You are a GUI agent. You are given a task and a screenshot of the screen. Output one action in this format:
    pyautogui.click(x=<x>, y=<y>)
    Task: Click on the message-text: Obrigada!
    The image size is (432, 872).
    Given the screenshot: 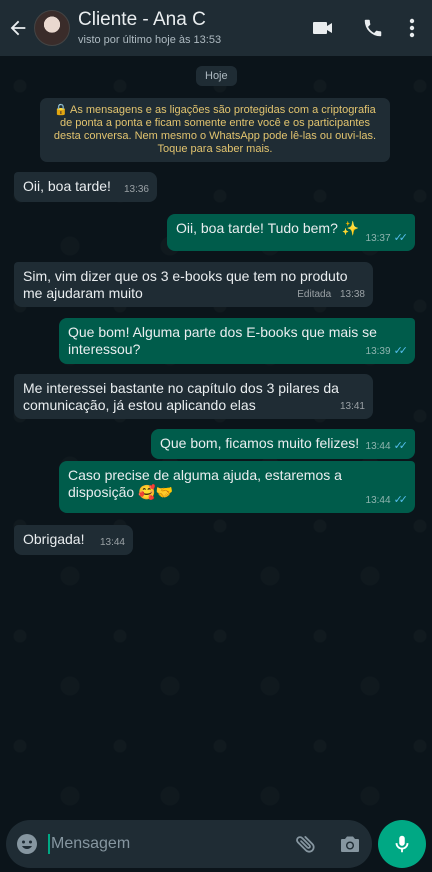 What is the action you would take?
    pyautogui.click(x=54, y=539)
    